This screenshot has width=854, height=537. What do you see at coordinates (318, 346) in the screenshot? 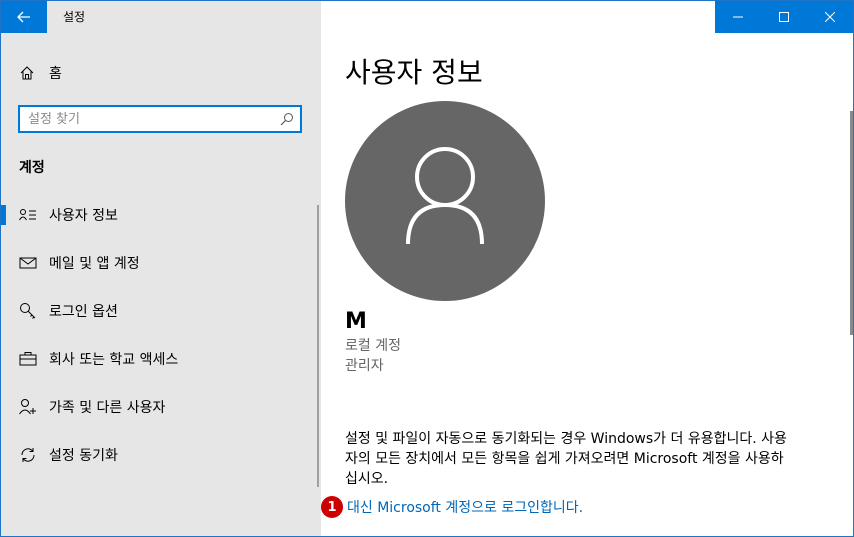
I see `sidebar-scrollbar` at bounding box center [318, 346].